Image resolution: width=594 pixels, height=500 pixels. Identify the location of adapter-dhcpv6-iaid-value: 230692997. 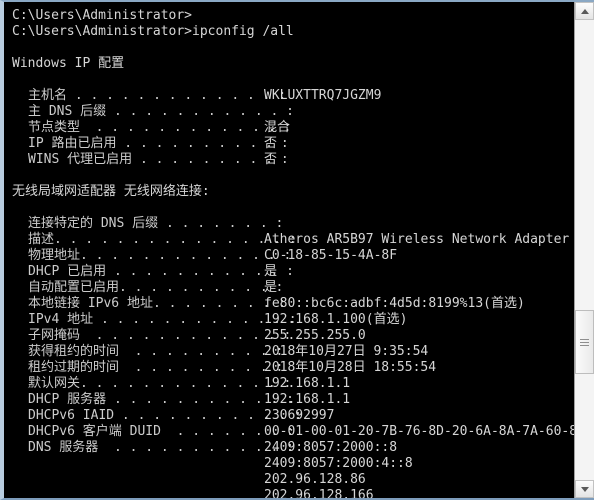
(299, 415).